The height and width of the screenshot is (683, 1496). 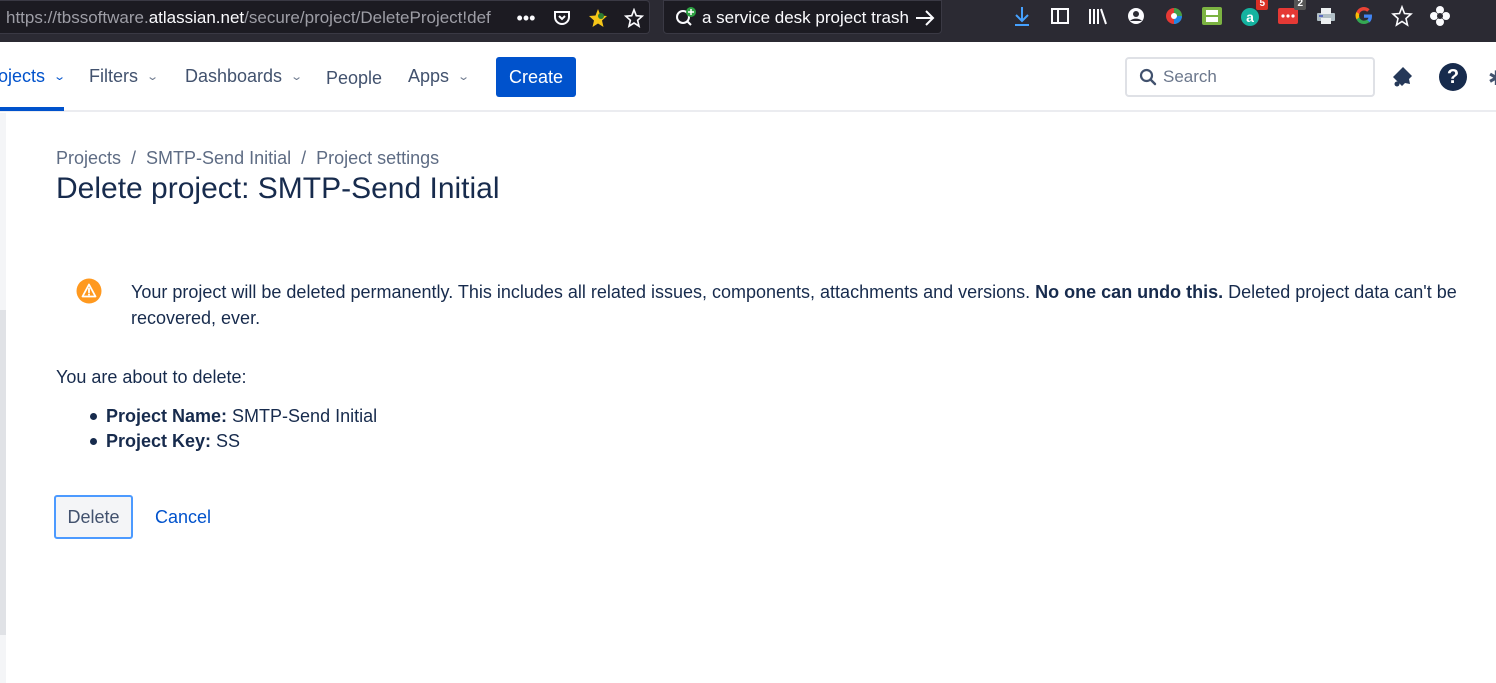 I want to click on breadcrumb-settings: Project settings, so click(x=377, y=158).